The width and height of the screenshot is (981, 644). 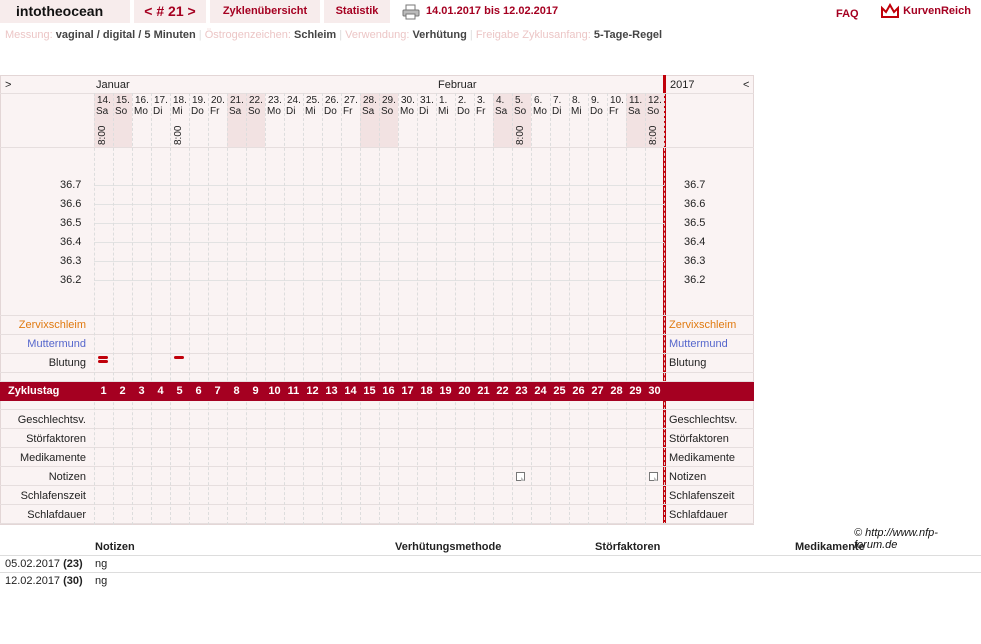 I want to click on blutung-label: Blutung, so click(x=67, y=363).